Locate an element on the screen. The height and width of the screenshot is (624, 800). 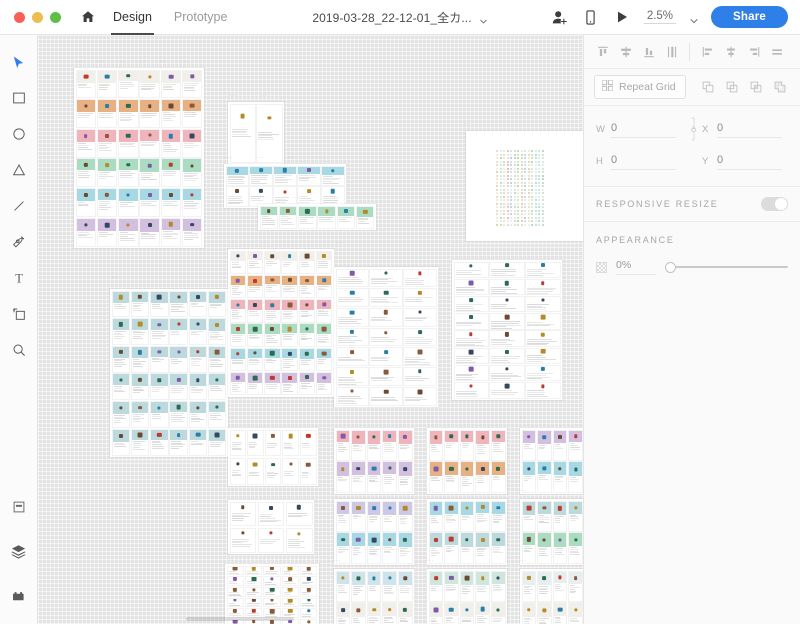
align-top-icon is located at coordinates (602, 51).